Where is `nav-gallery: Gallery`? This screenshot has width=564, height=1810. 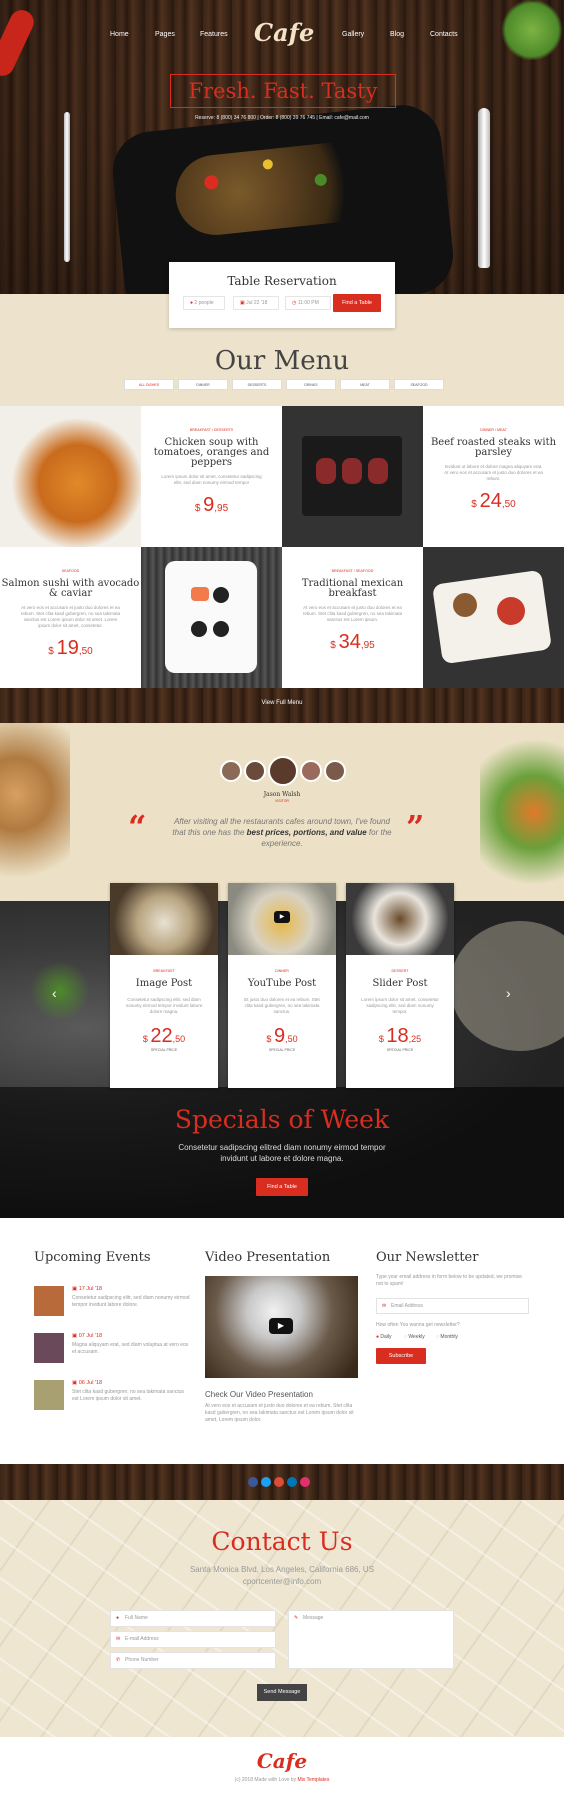
nav-gallery: Gallery is located at coordinates (353, 34).